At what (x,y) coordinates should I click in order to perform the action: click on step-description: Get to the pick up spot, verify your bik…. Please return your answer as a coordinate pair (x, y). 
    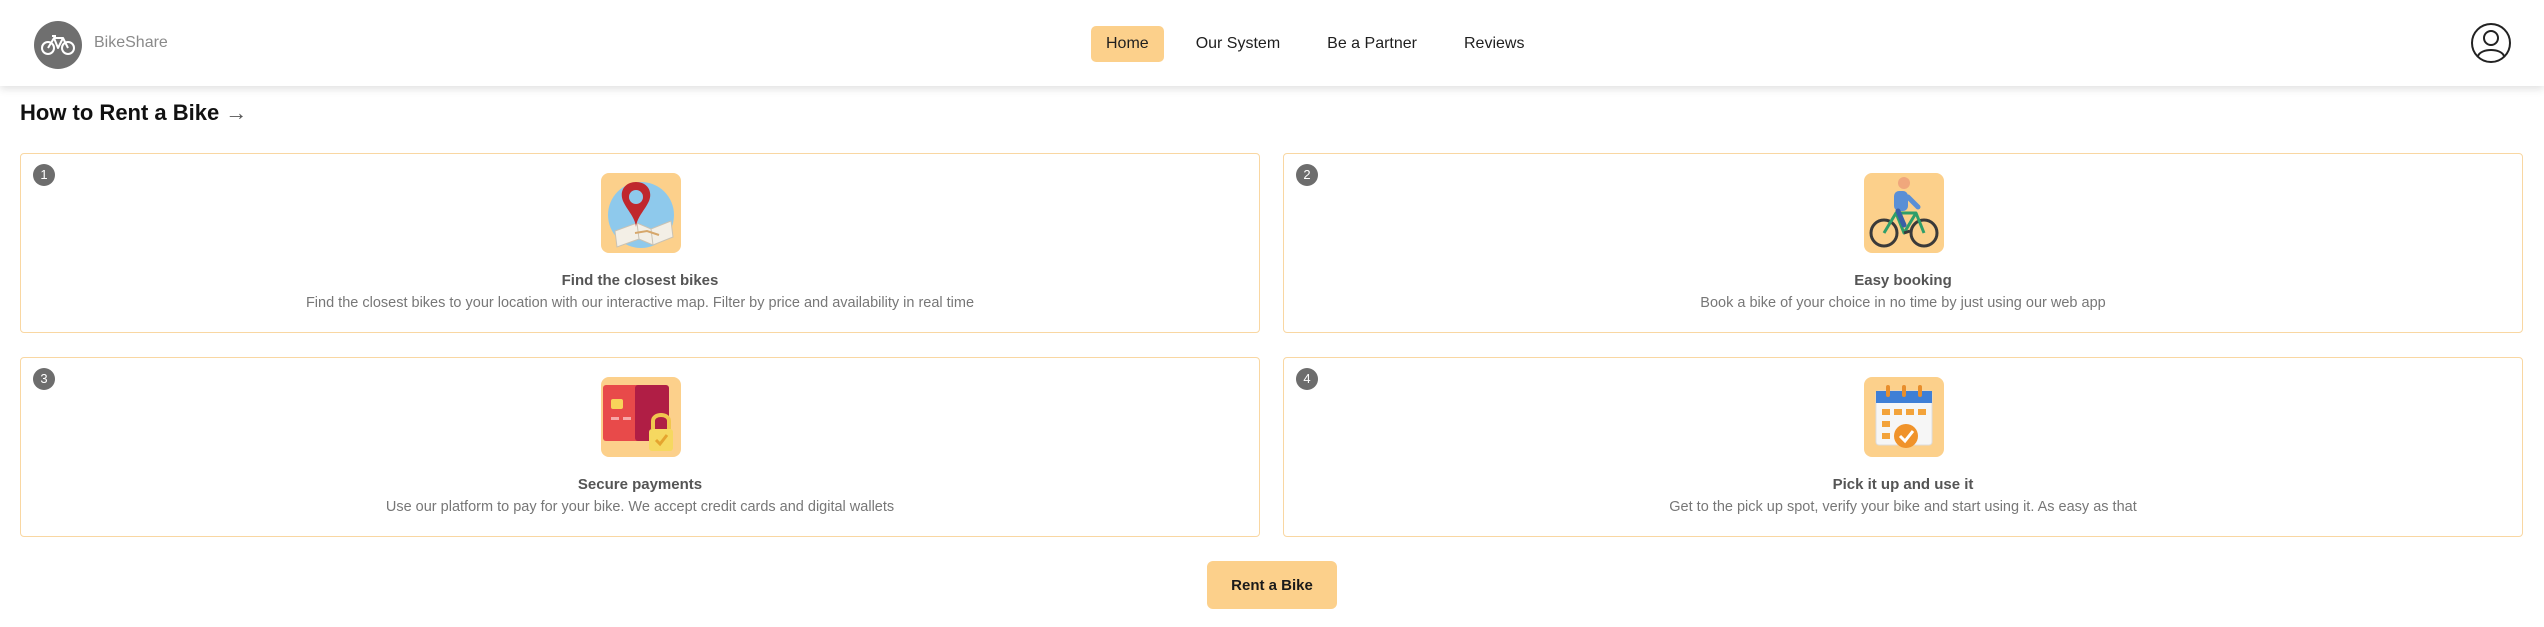
    Looking at the image, I should click on (1903, 507).